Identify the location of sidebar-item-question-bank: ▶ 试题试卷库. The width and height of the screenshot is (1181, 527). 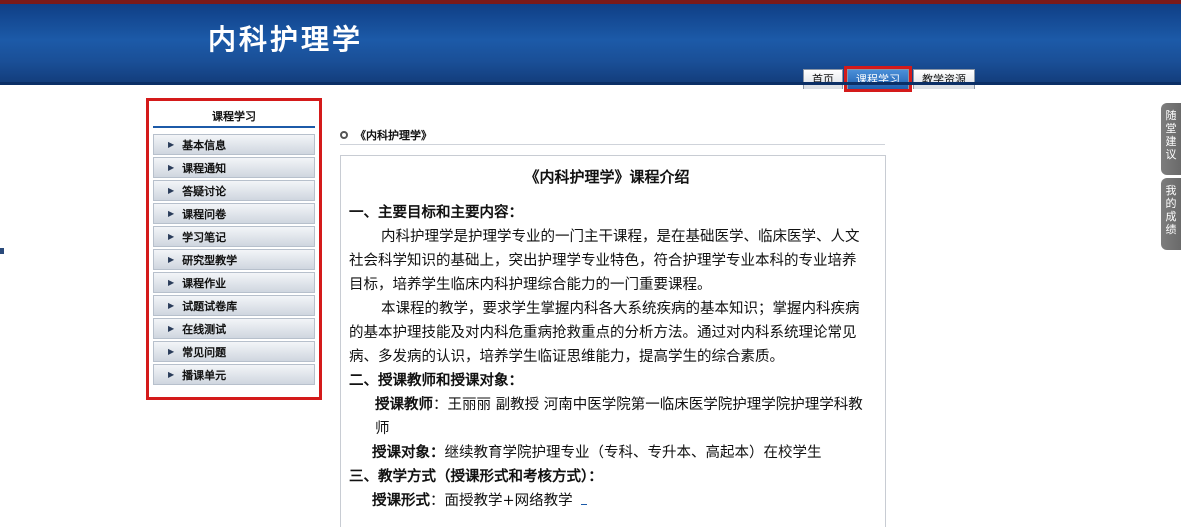
(234, 305).